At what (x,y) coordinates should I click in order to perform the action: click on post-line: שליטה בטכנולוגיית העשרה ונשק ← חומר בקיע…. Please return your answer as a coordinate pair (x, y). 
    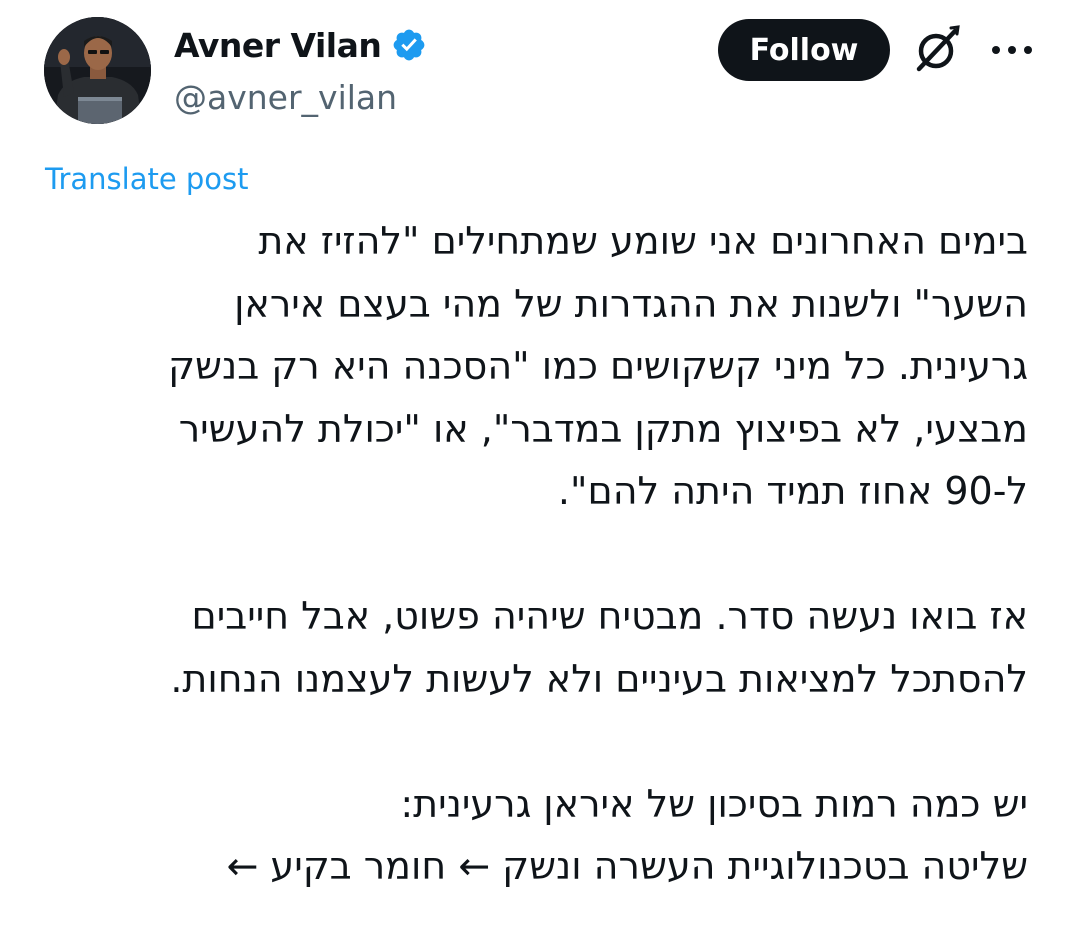
    Looking at the image, I should click on (627, 866).